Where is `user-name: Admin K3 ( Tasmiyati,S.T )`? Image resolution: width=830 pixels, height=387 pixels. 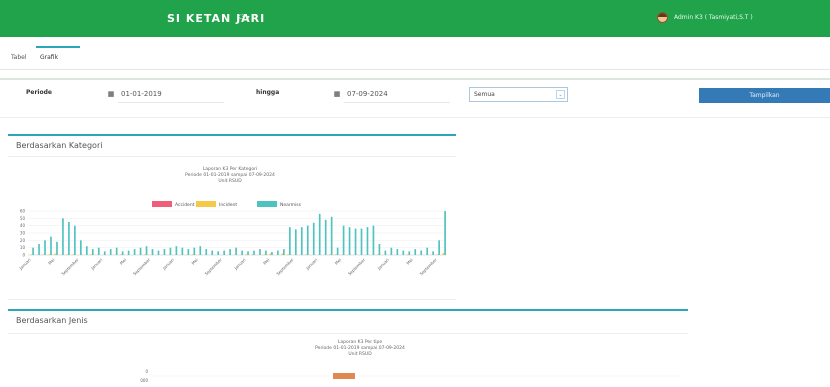
user-name: Admin K3 ( Tasmiyati,S.T ) is located at coordinates (713, 17).